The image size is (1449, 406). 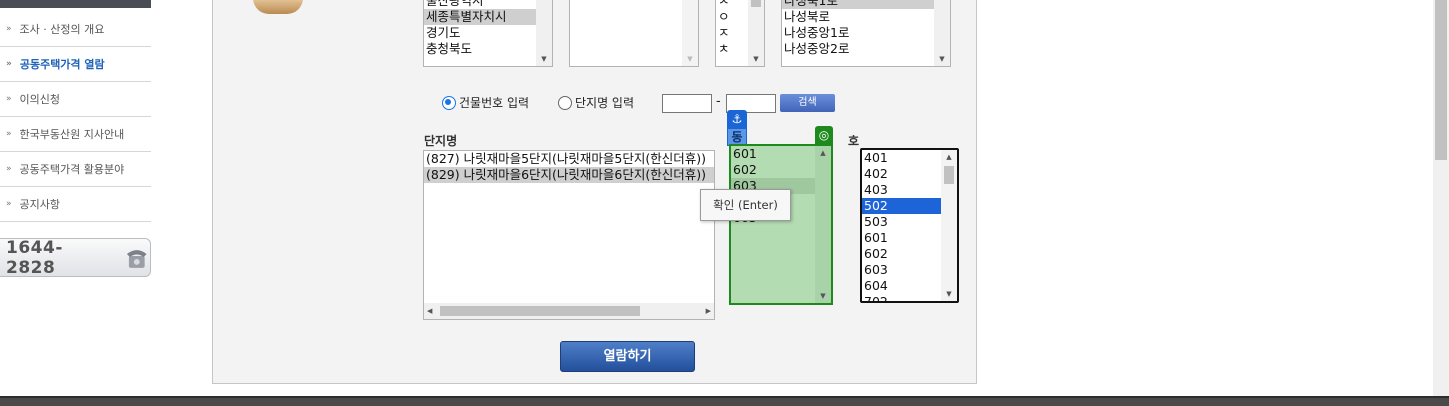 What do you see at coordinates (605, 103) in the screenshot?
I see `radio-label: 단지명 입력` at bounding box center [605, 103].